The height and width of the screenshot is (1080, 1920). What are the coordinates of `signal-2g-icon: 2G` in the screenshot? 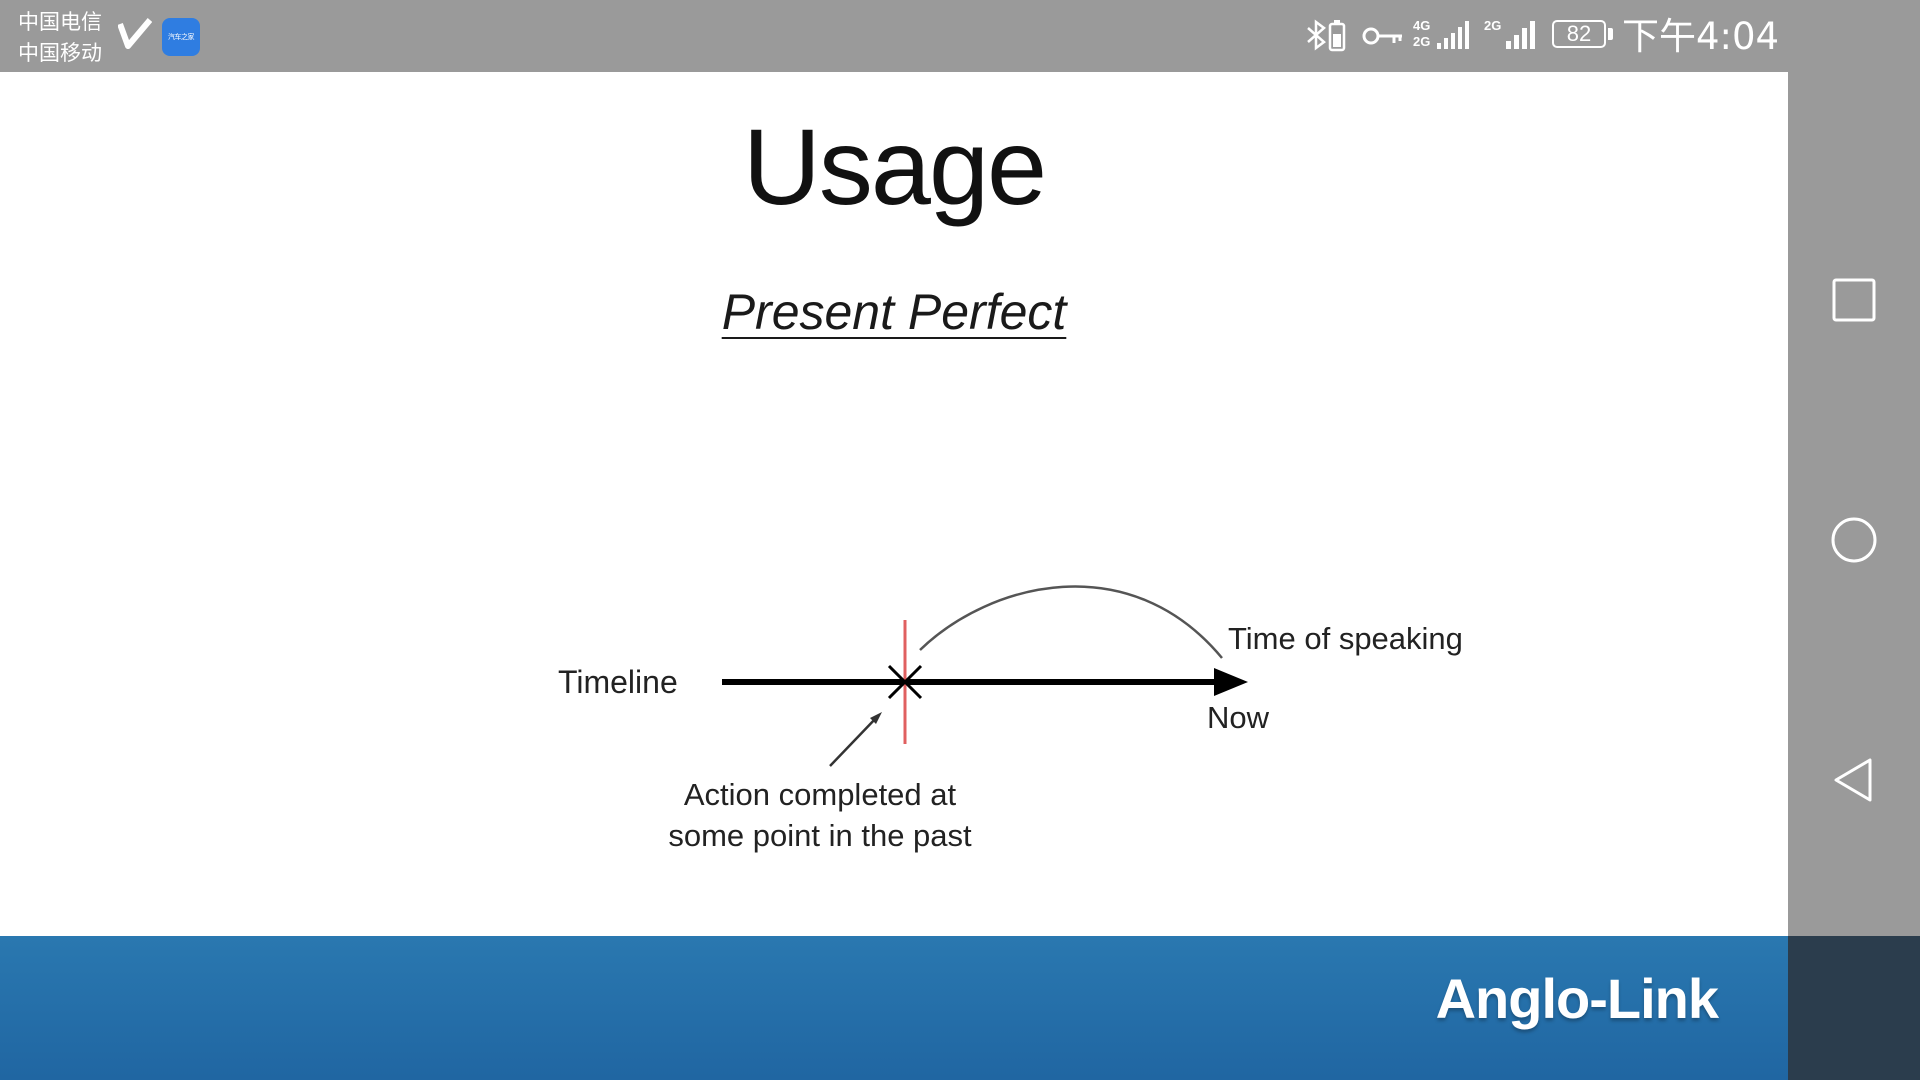 It's located at (1514, 36).